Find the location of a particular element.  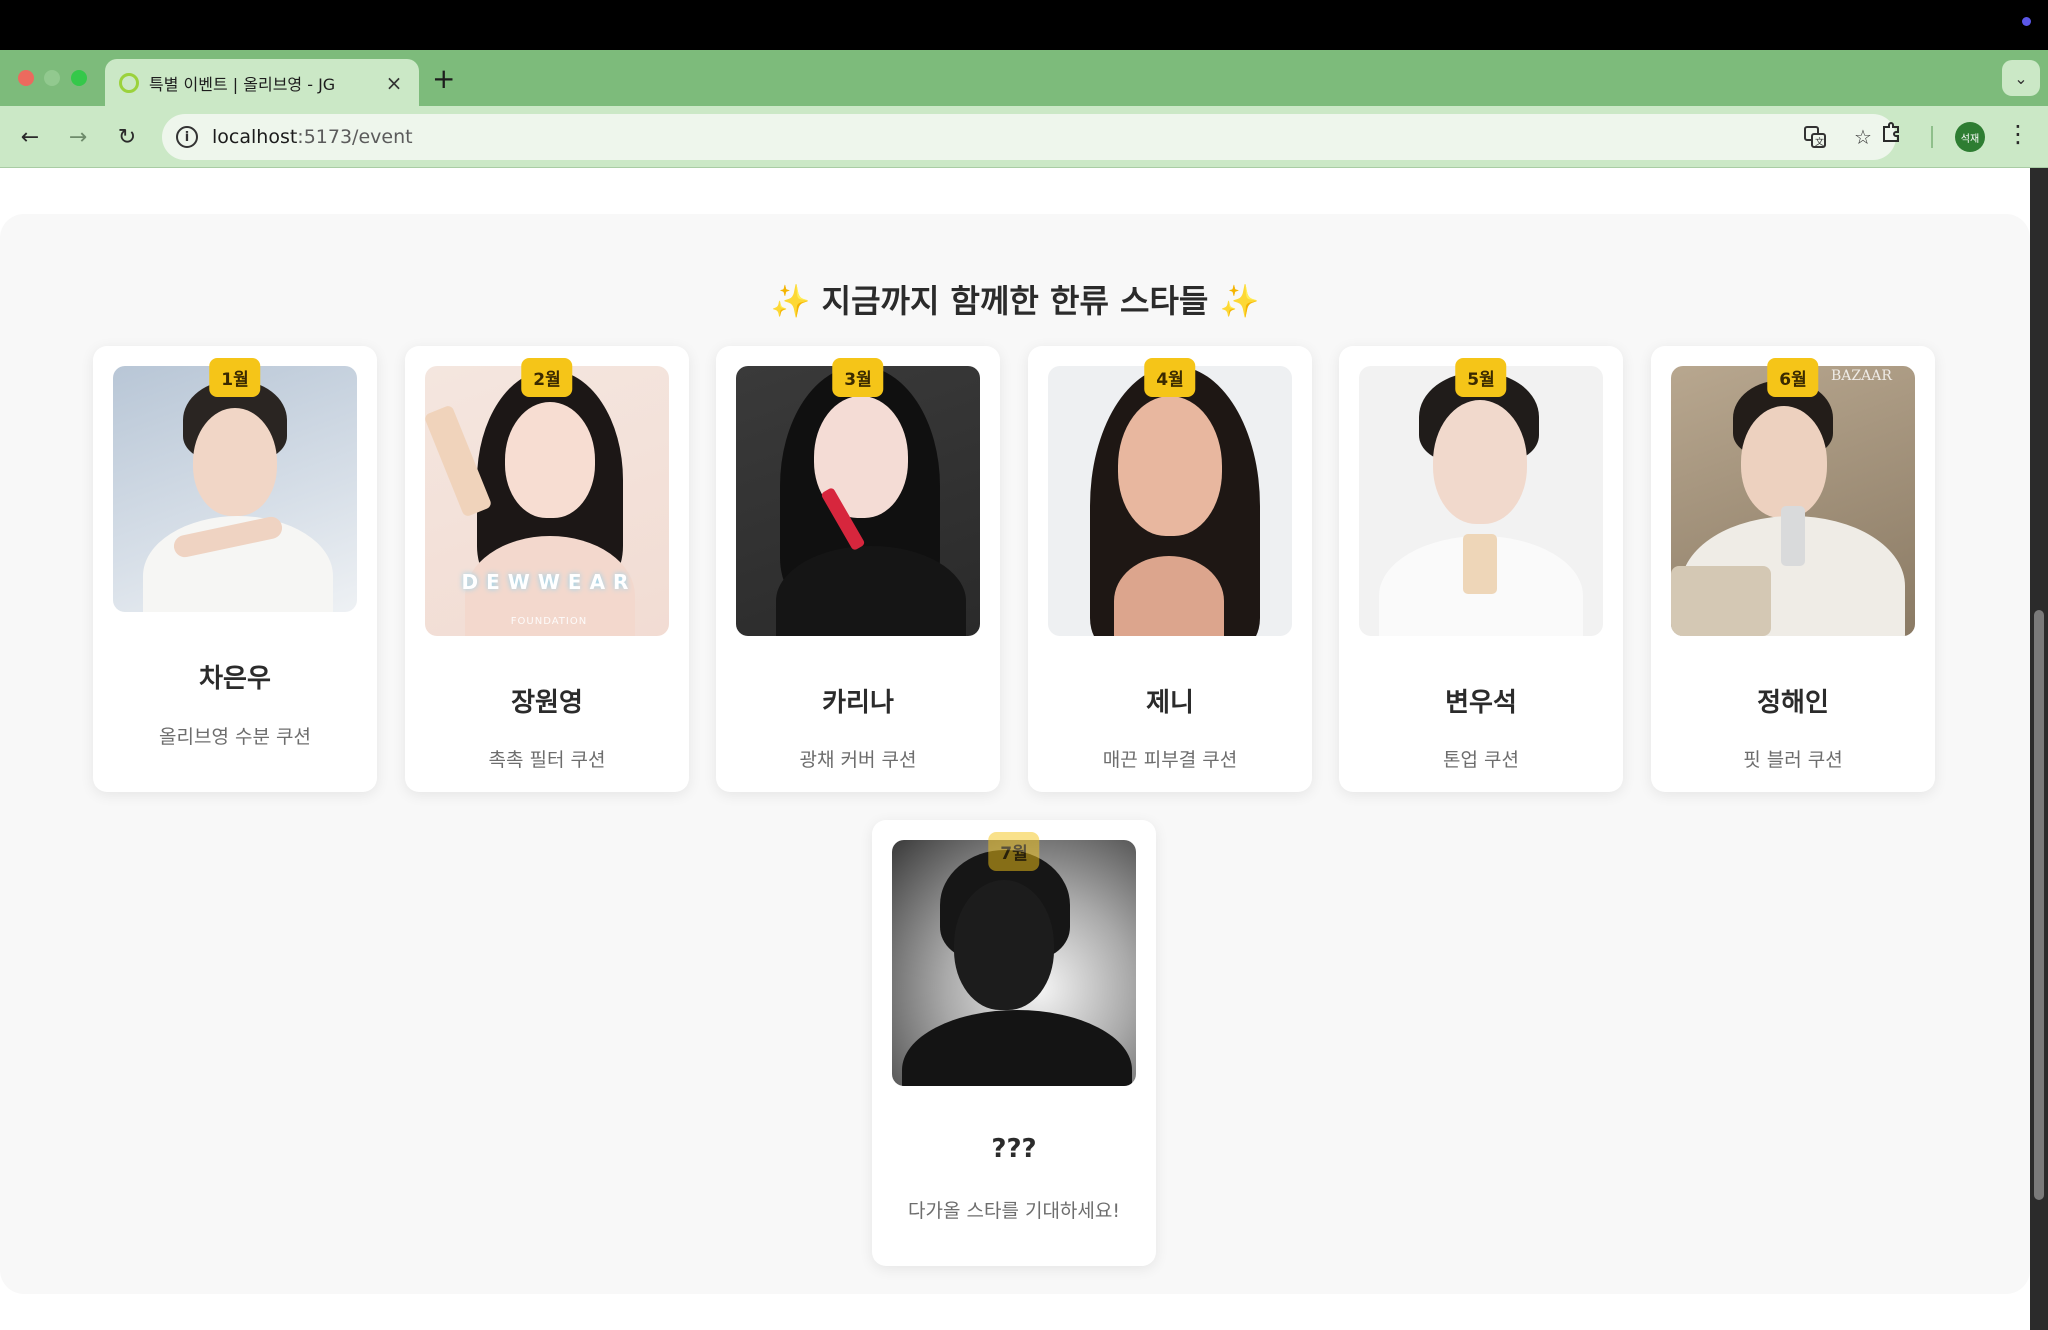

star-name: ??? is located at coordinates (1014, 1149).